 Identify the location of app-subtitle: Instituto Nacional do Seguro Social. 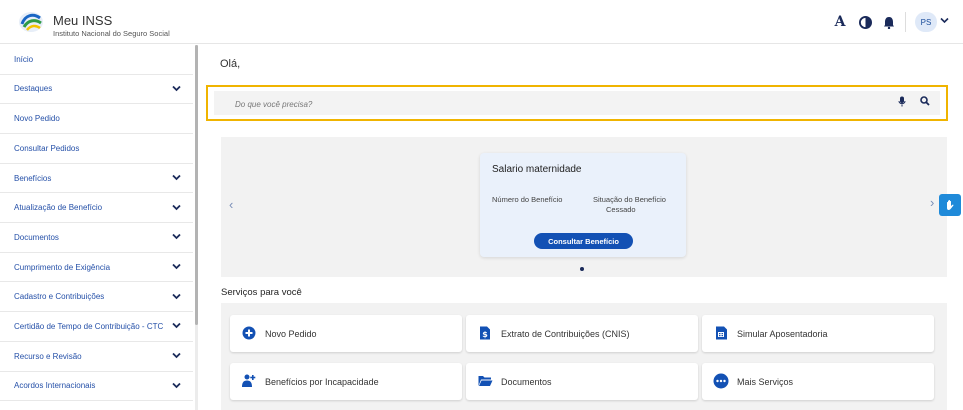
(111, 33).